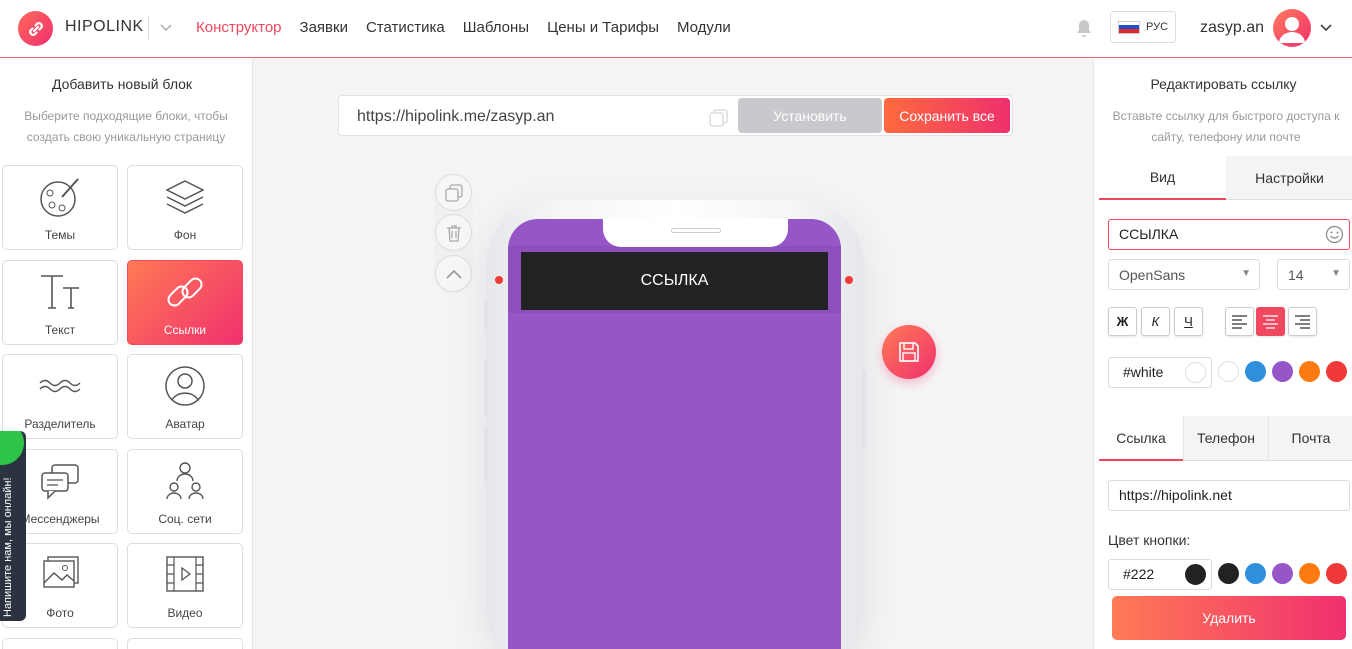 This screenshot has height=649, width=1352. What do you see at coordinates (947, 115) in the screenshot?
I see `save-all-button: Сохранить все` at bounding box center [947, 115].